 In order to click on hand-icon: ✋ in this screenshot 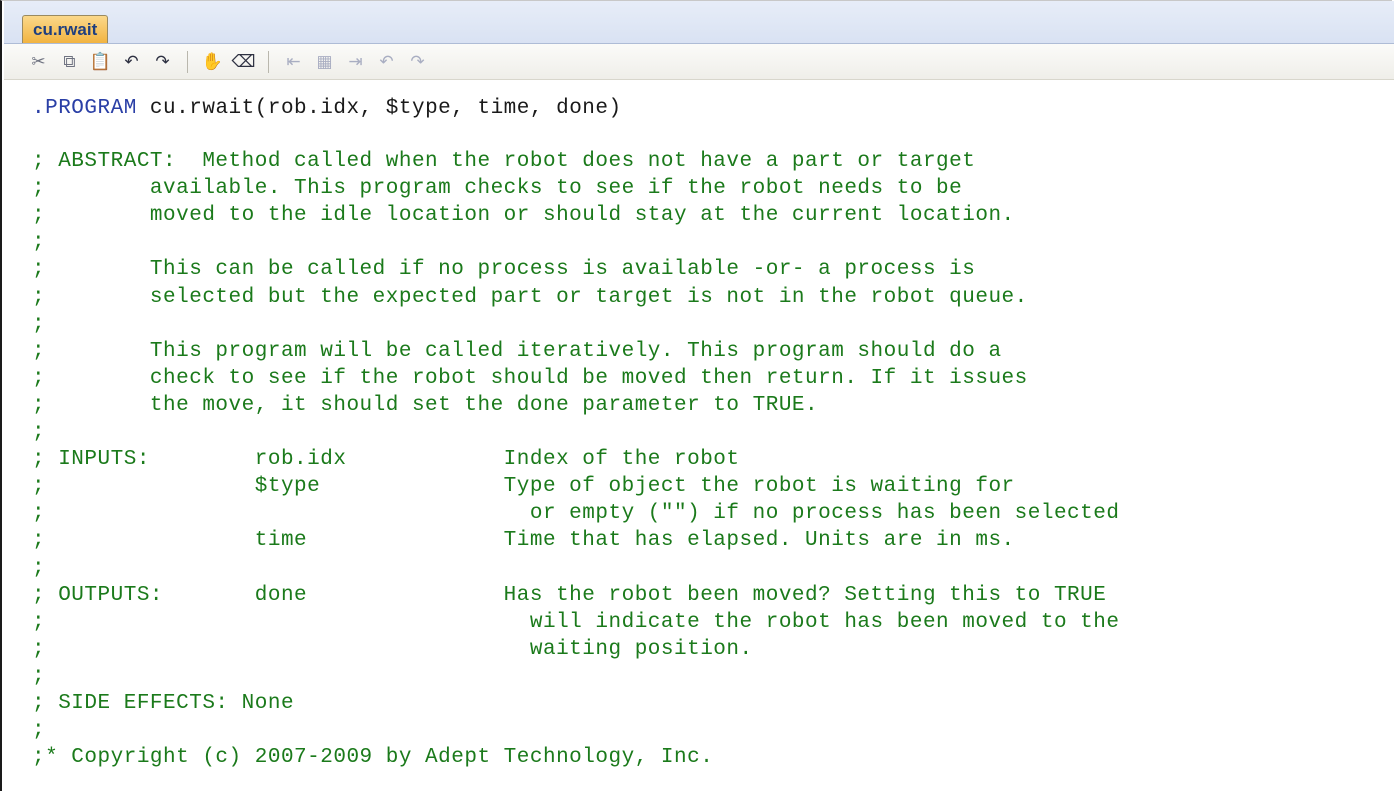, I will do `click(212, 62)`.